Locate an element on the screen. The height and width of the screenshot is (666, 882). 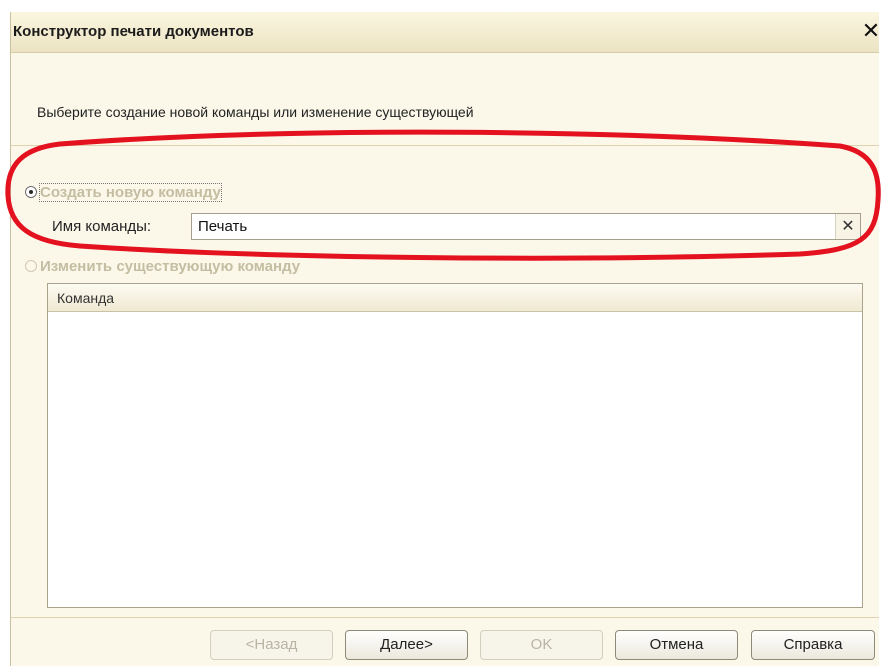
radio-unselected-icon is located at coordinates (31, 266).